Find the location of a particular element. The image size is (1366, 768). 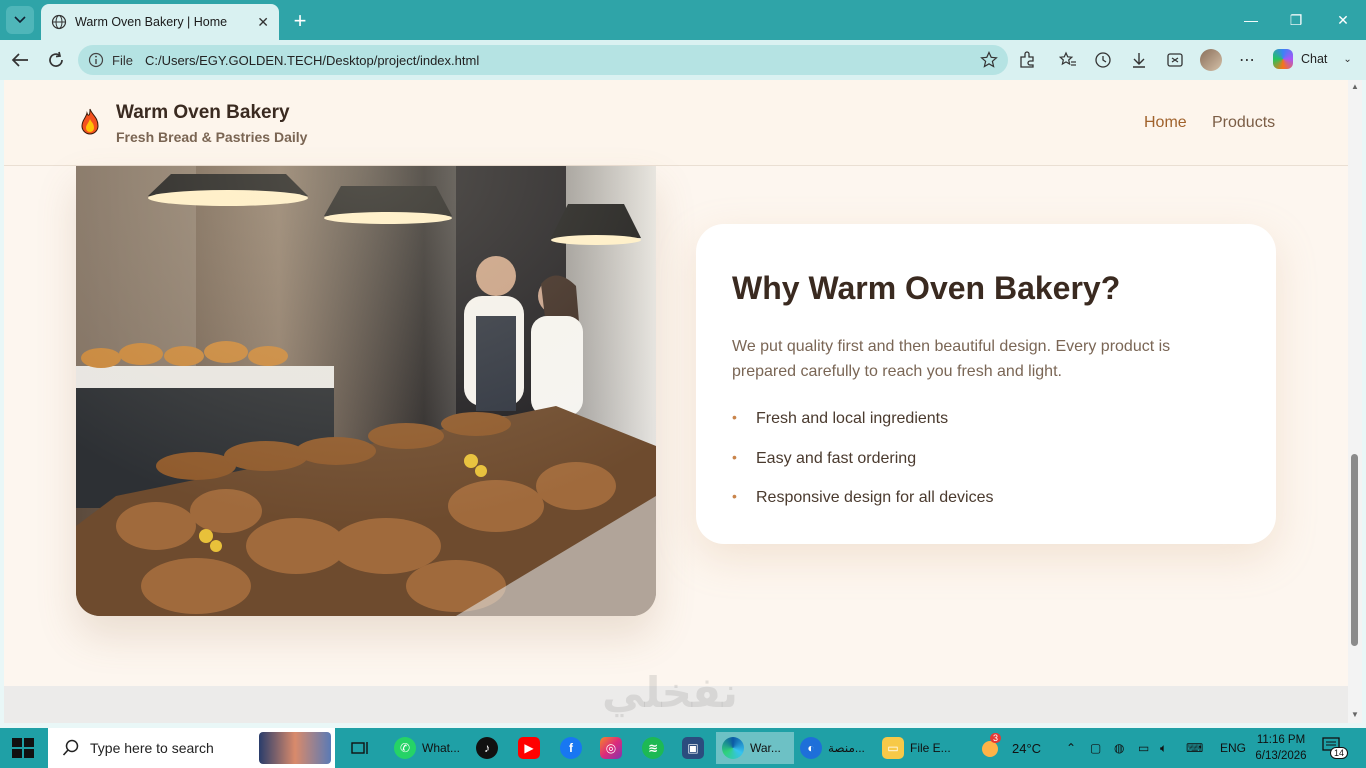

notification-center: 14 is located at coordinates (1335, 748).